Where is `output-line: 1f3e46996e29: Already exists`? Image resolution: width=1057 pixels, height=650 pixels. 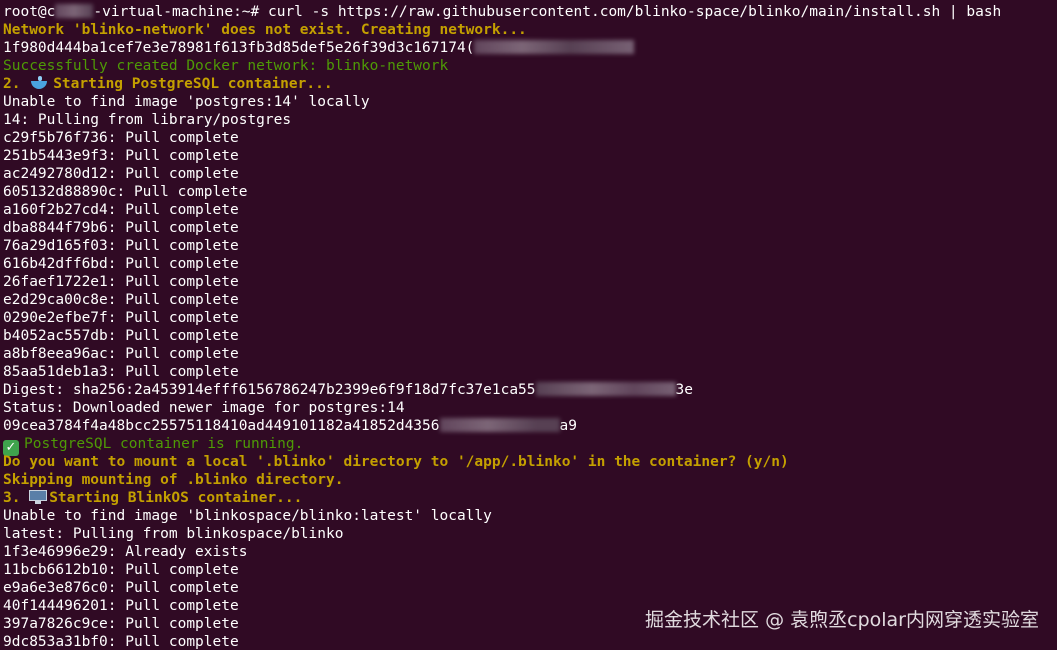
output-line: 1f3e46996e29: Already exists is located at coordinates (125, 552).